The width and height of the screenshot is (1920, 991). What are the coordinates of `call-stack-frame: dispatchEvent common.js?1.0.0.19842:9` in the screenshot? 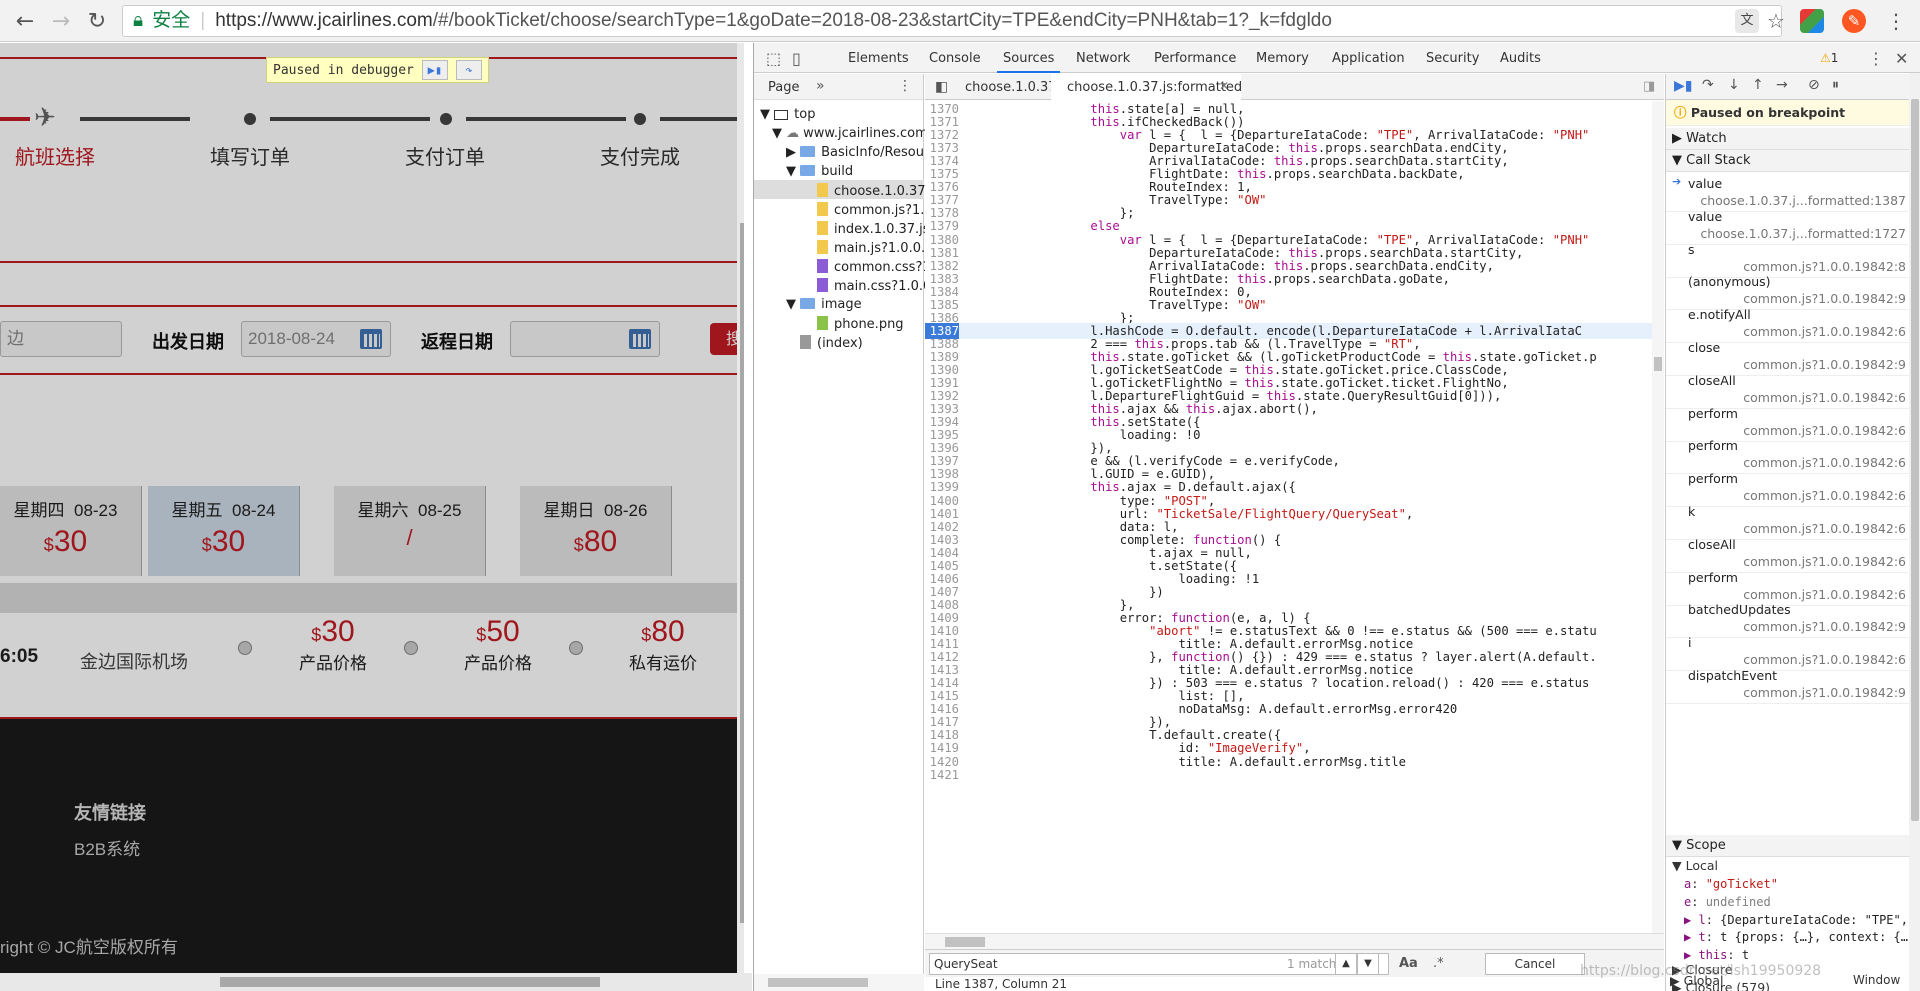 It's located at (1789, 684).